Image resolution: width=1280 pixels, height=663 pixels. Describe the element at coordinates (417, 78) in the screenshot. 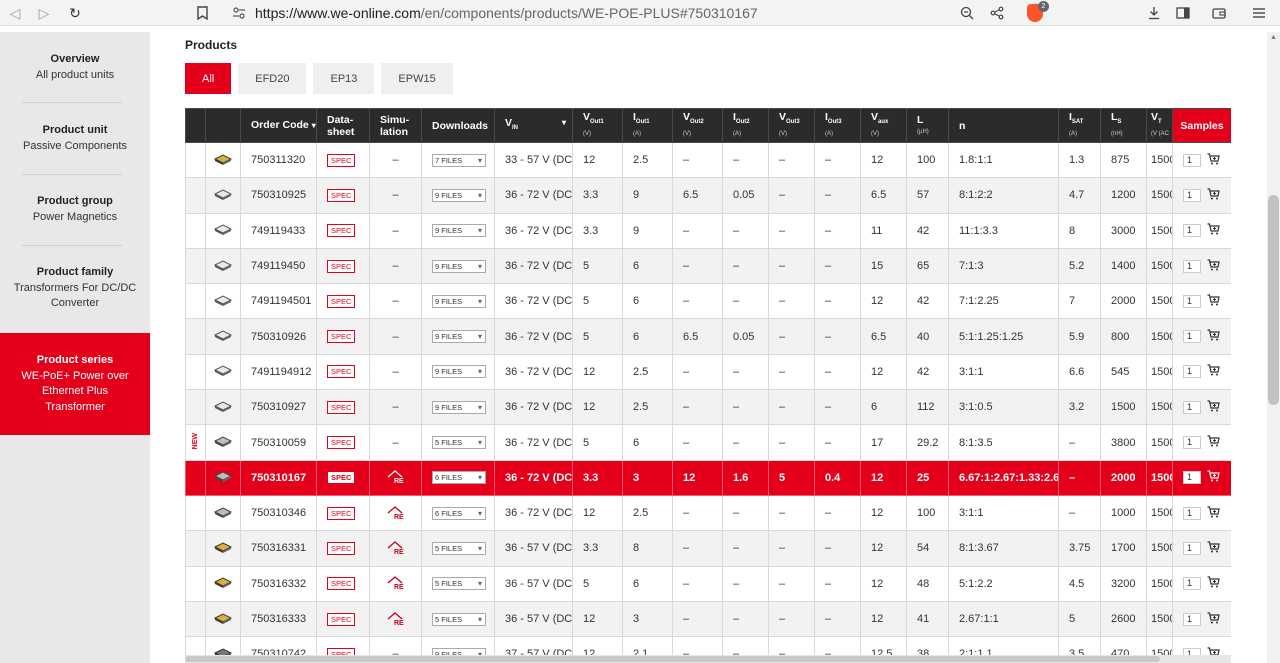

I see `filter-epw15: EPW15` at that location.